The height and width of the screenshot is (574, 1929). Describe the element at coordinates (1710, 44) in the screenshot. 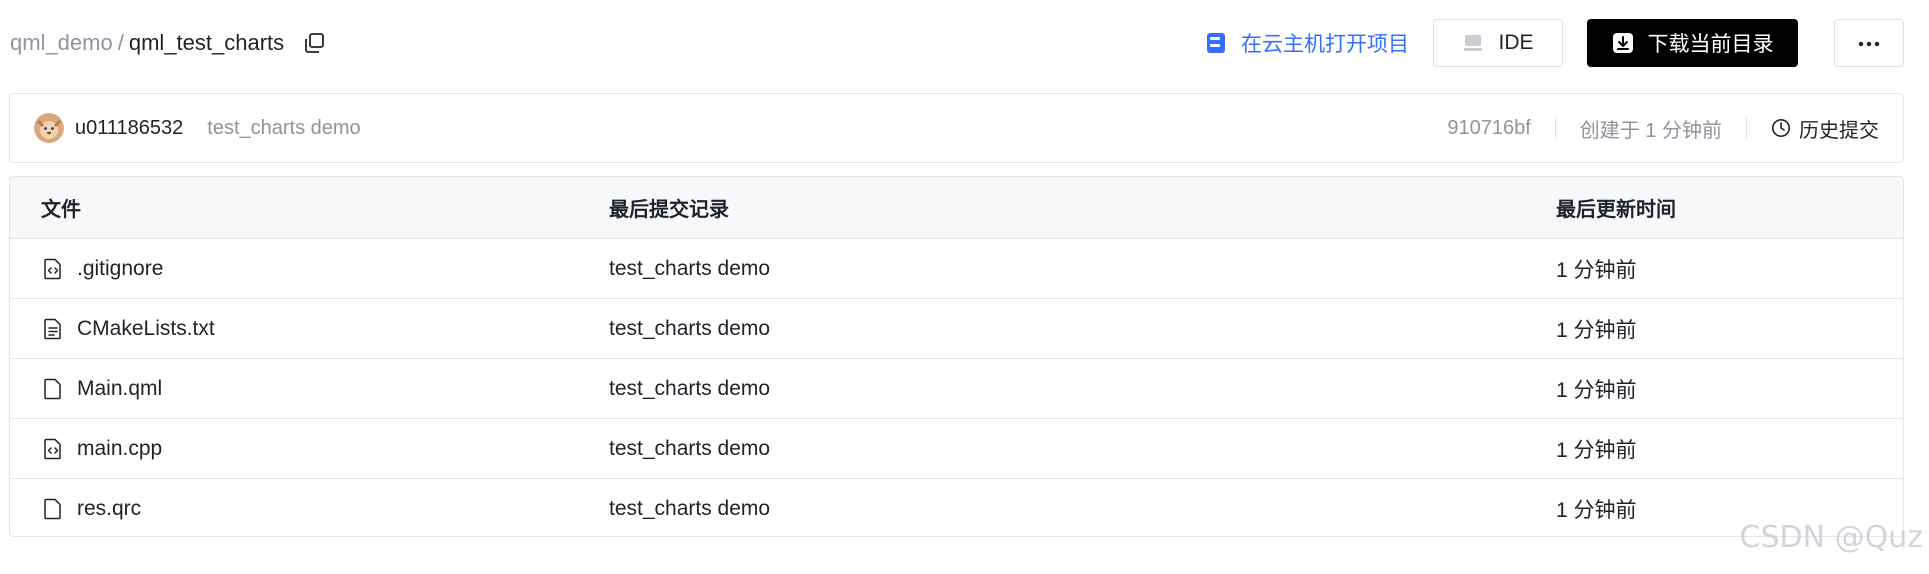

I see `download-directory-label: 下载当前目录` at that location.